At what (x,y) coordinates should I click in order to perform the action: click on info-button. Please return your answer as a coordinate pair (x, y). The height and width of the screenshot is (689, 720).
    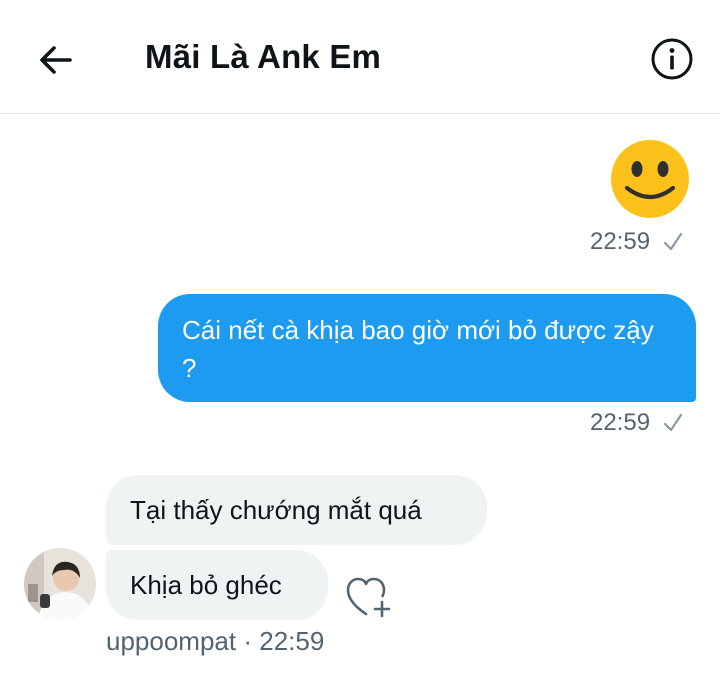
    Looking at the image, I should click on (672, 59).